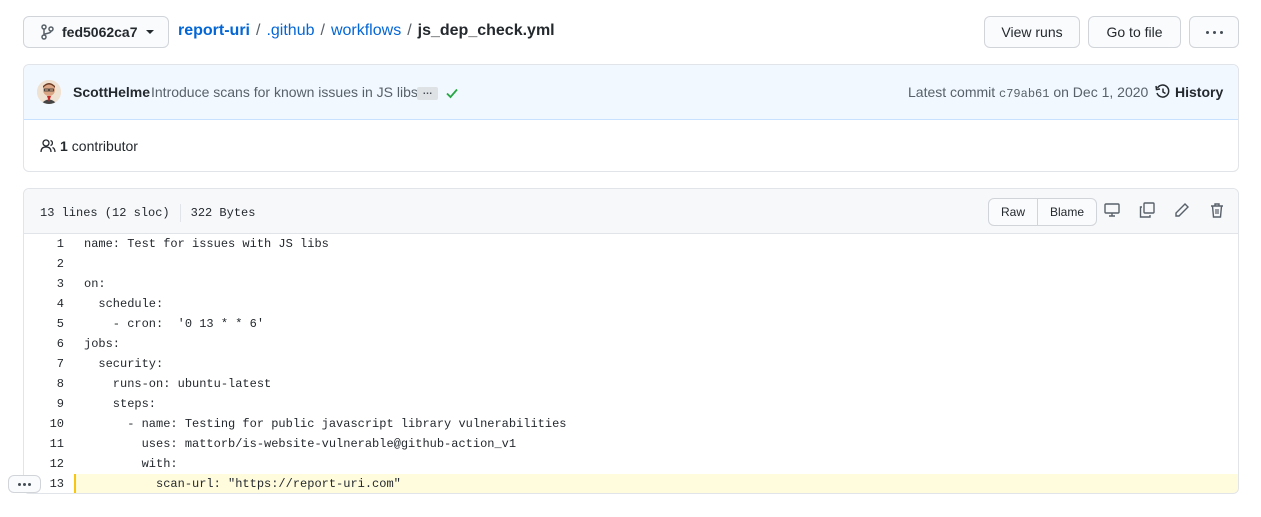 Image resolution: width=1261 pixels, height=517 pixels. Describe the element at coordinates (102, 344) in the screenshot. I see `line-content: jobs:` at that location.